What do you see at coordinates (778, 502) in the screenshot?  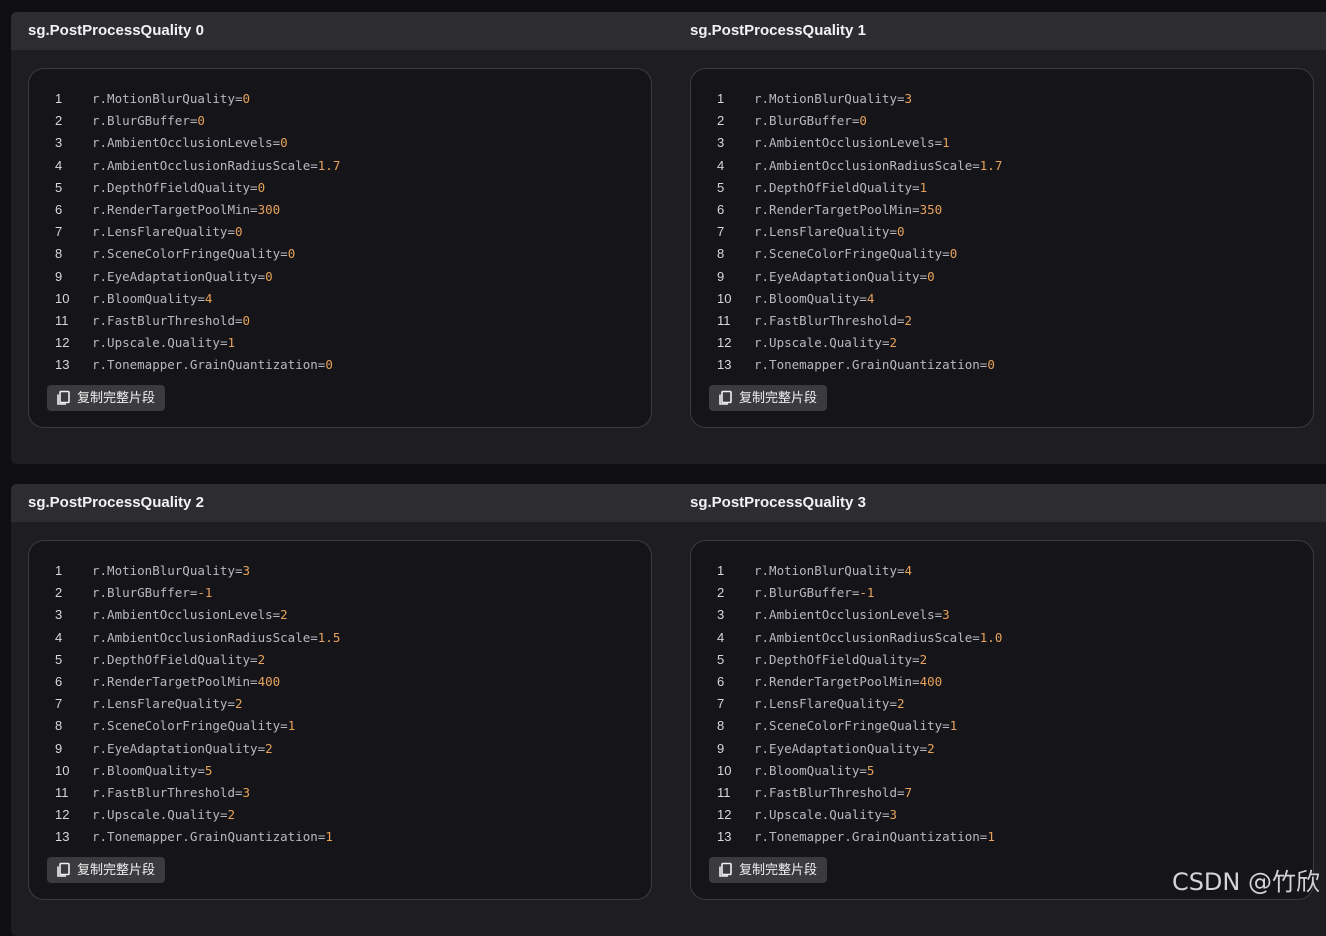 I see `section-title: sg.PostProcessQuality 3` at bounding box center [778, 502].